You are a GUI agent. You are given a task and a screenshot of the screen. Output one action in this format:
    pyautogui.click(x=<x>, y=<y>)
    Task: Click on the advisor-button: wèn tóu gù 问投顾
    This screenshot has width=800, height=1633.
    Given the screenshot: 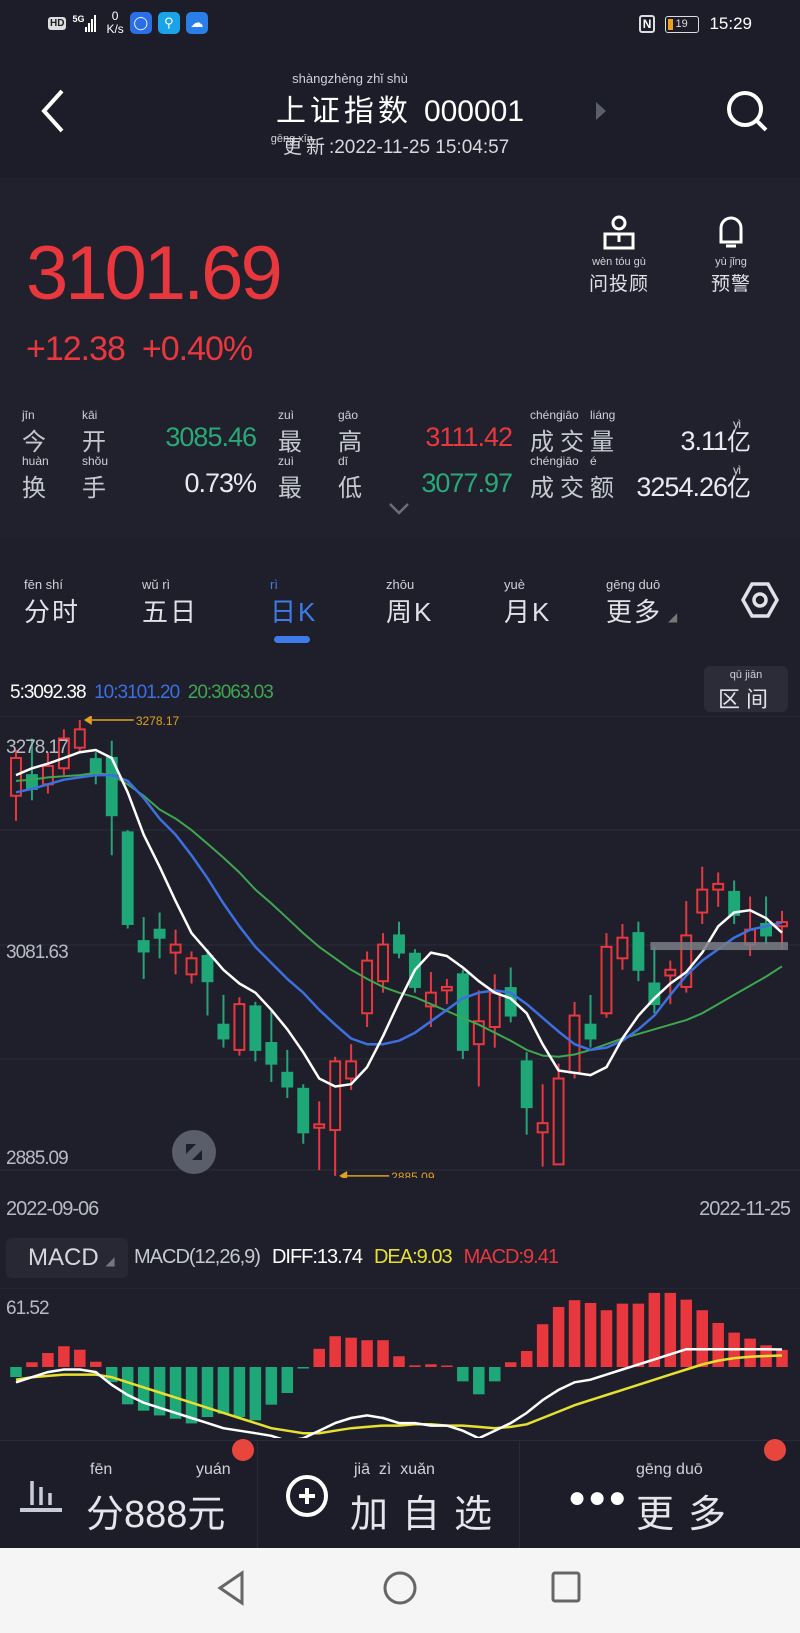 What is the action you would take?
    pyautogui.click(x=619, y=255)
    